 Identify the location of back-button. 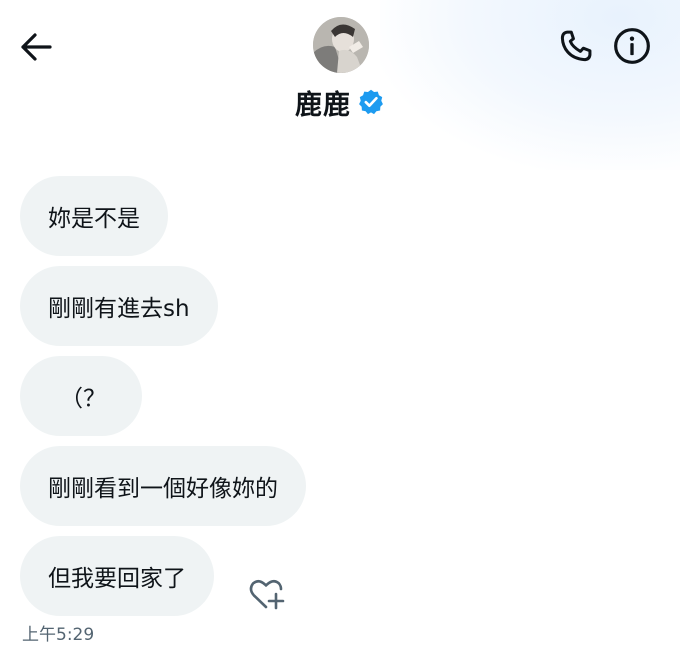
(36, 47).